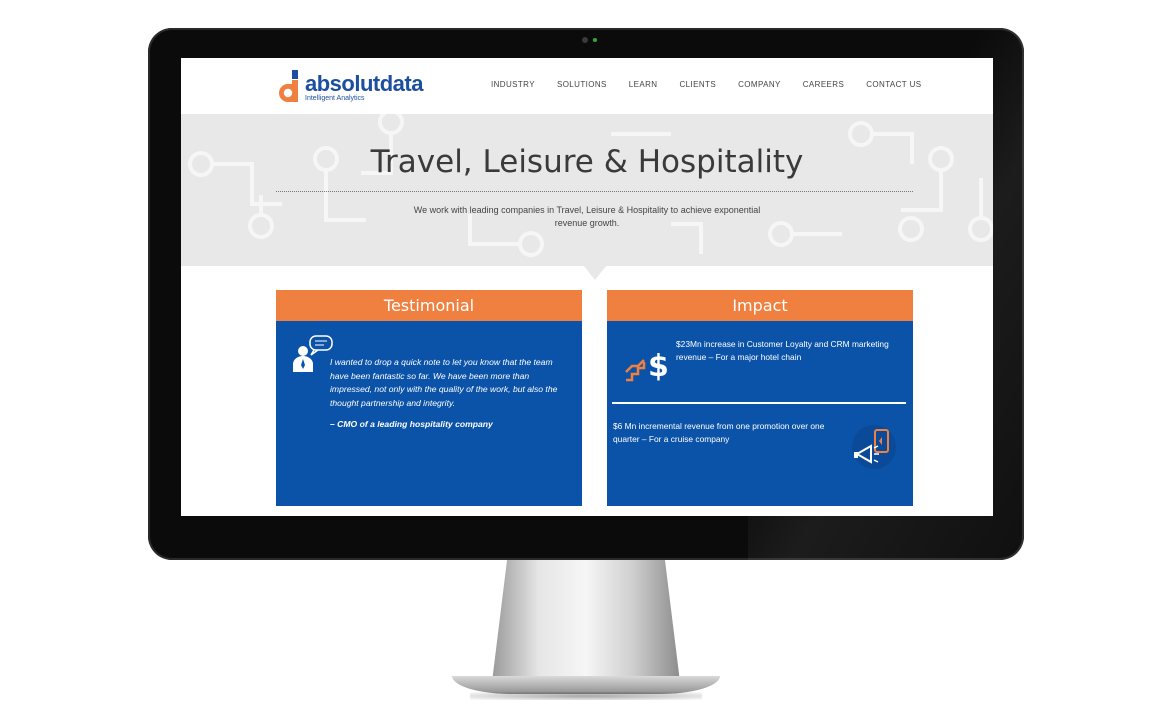  Describe the element at coordinates (513, 84) in the screenshot. I see `nav-item-industry: INDUSTRY` at that location.